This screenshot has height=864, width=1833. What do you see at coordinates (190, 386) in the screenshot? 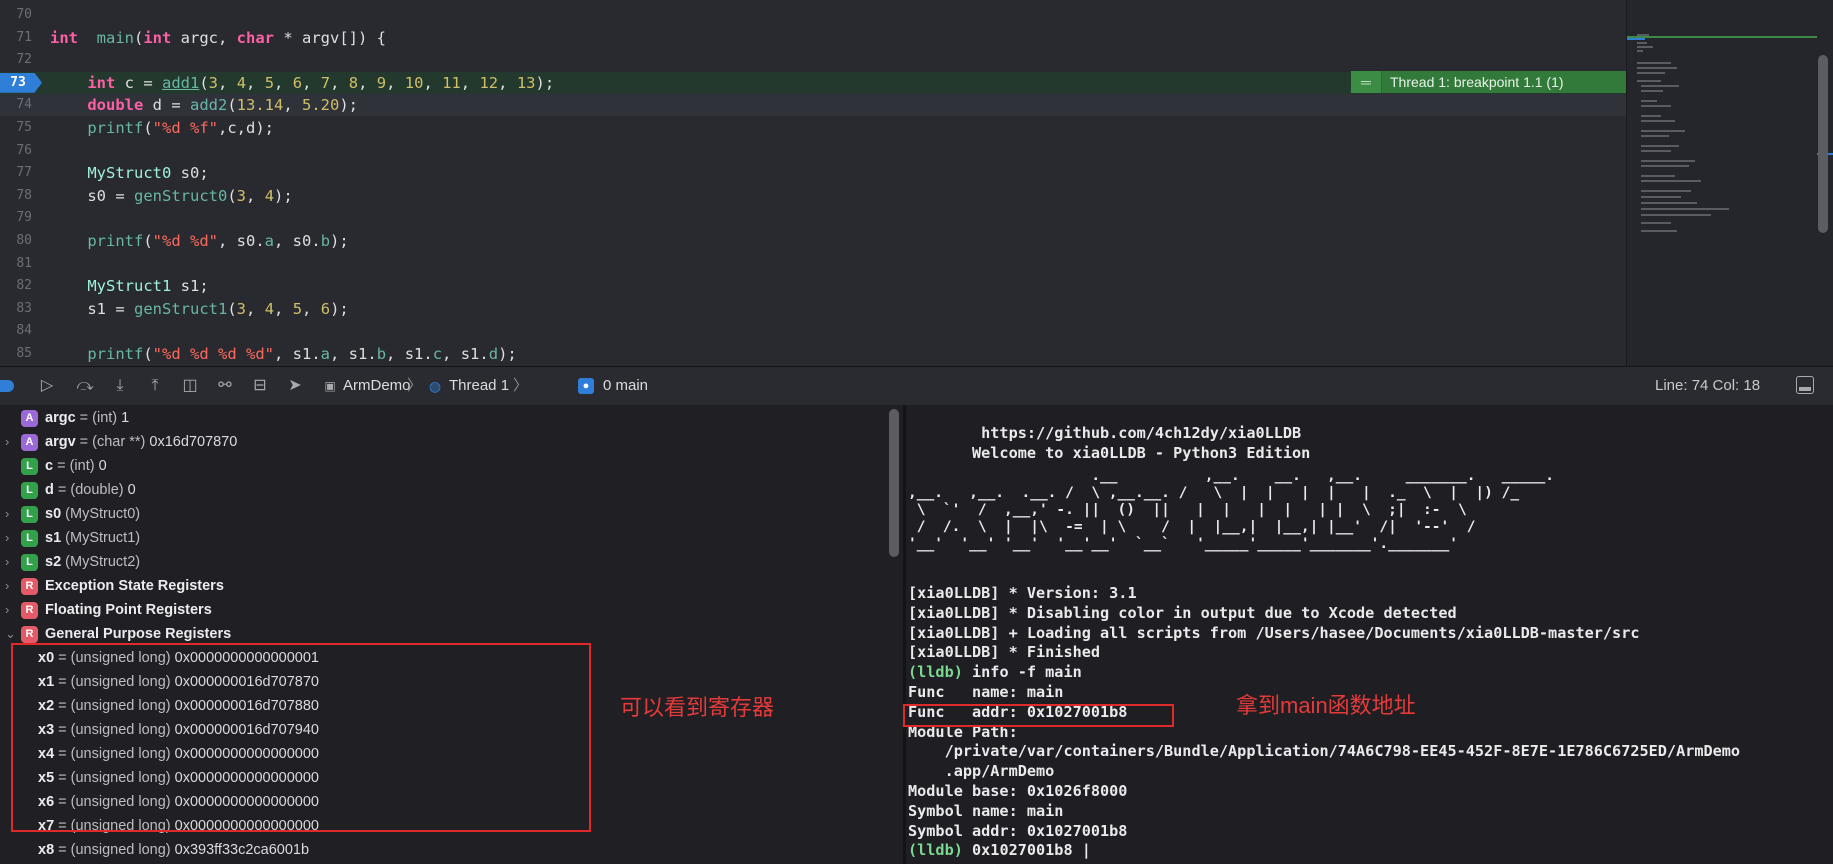
I see `view-hierarchy-icon: ◫` at bounding box center [190, 386].